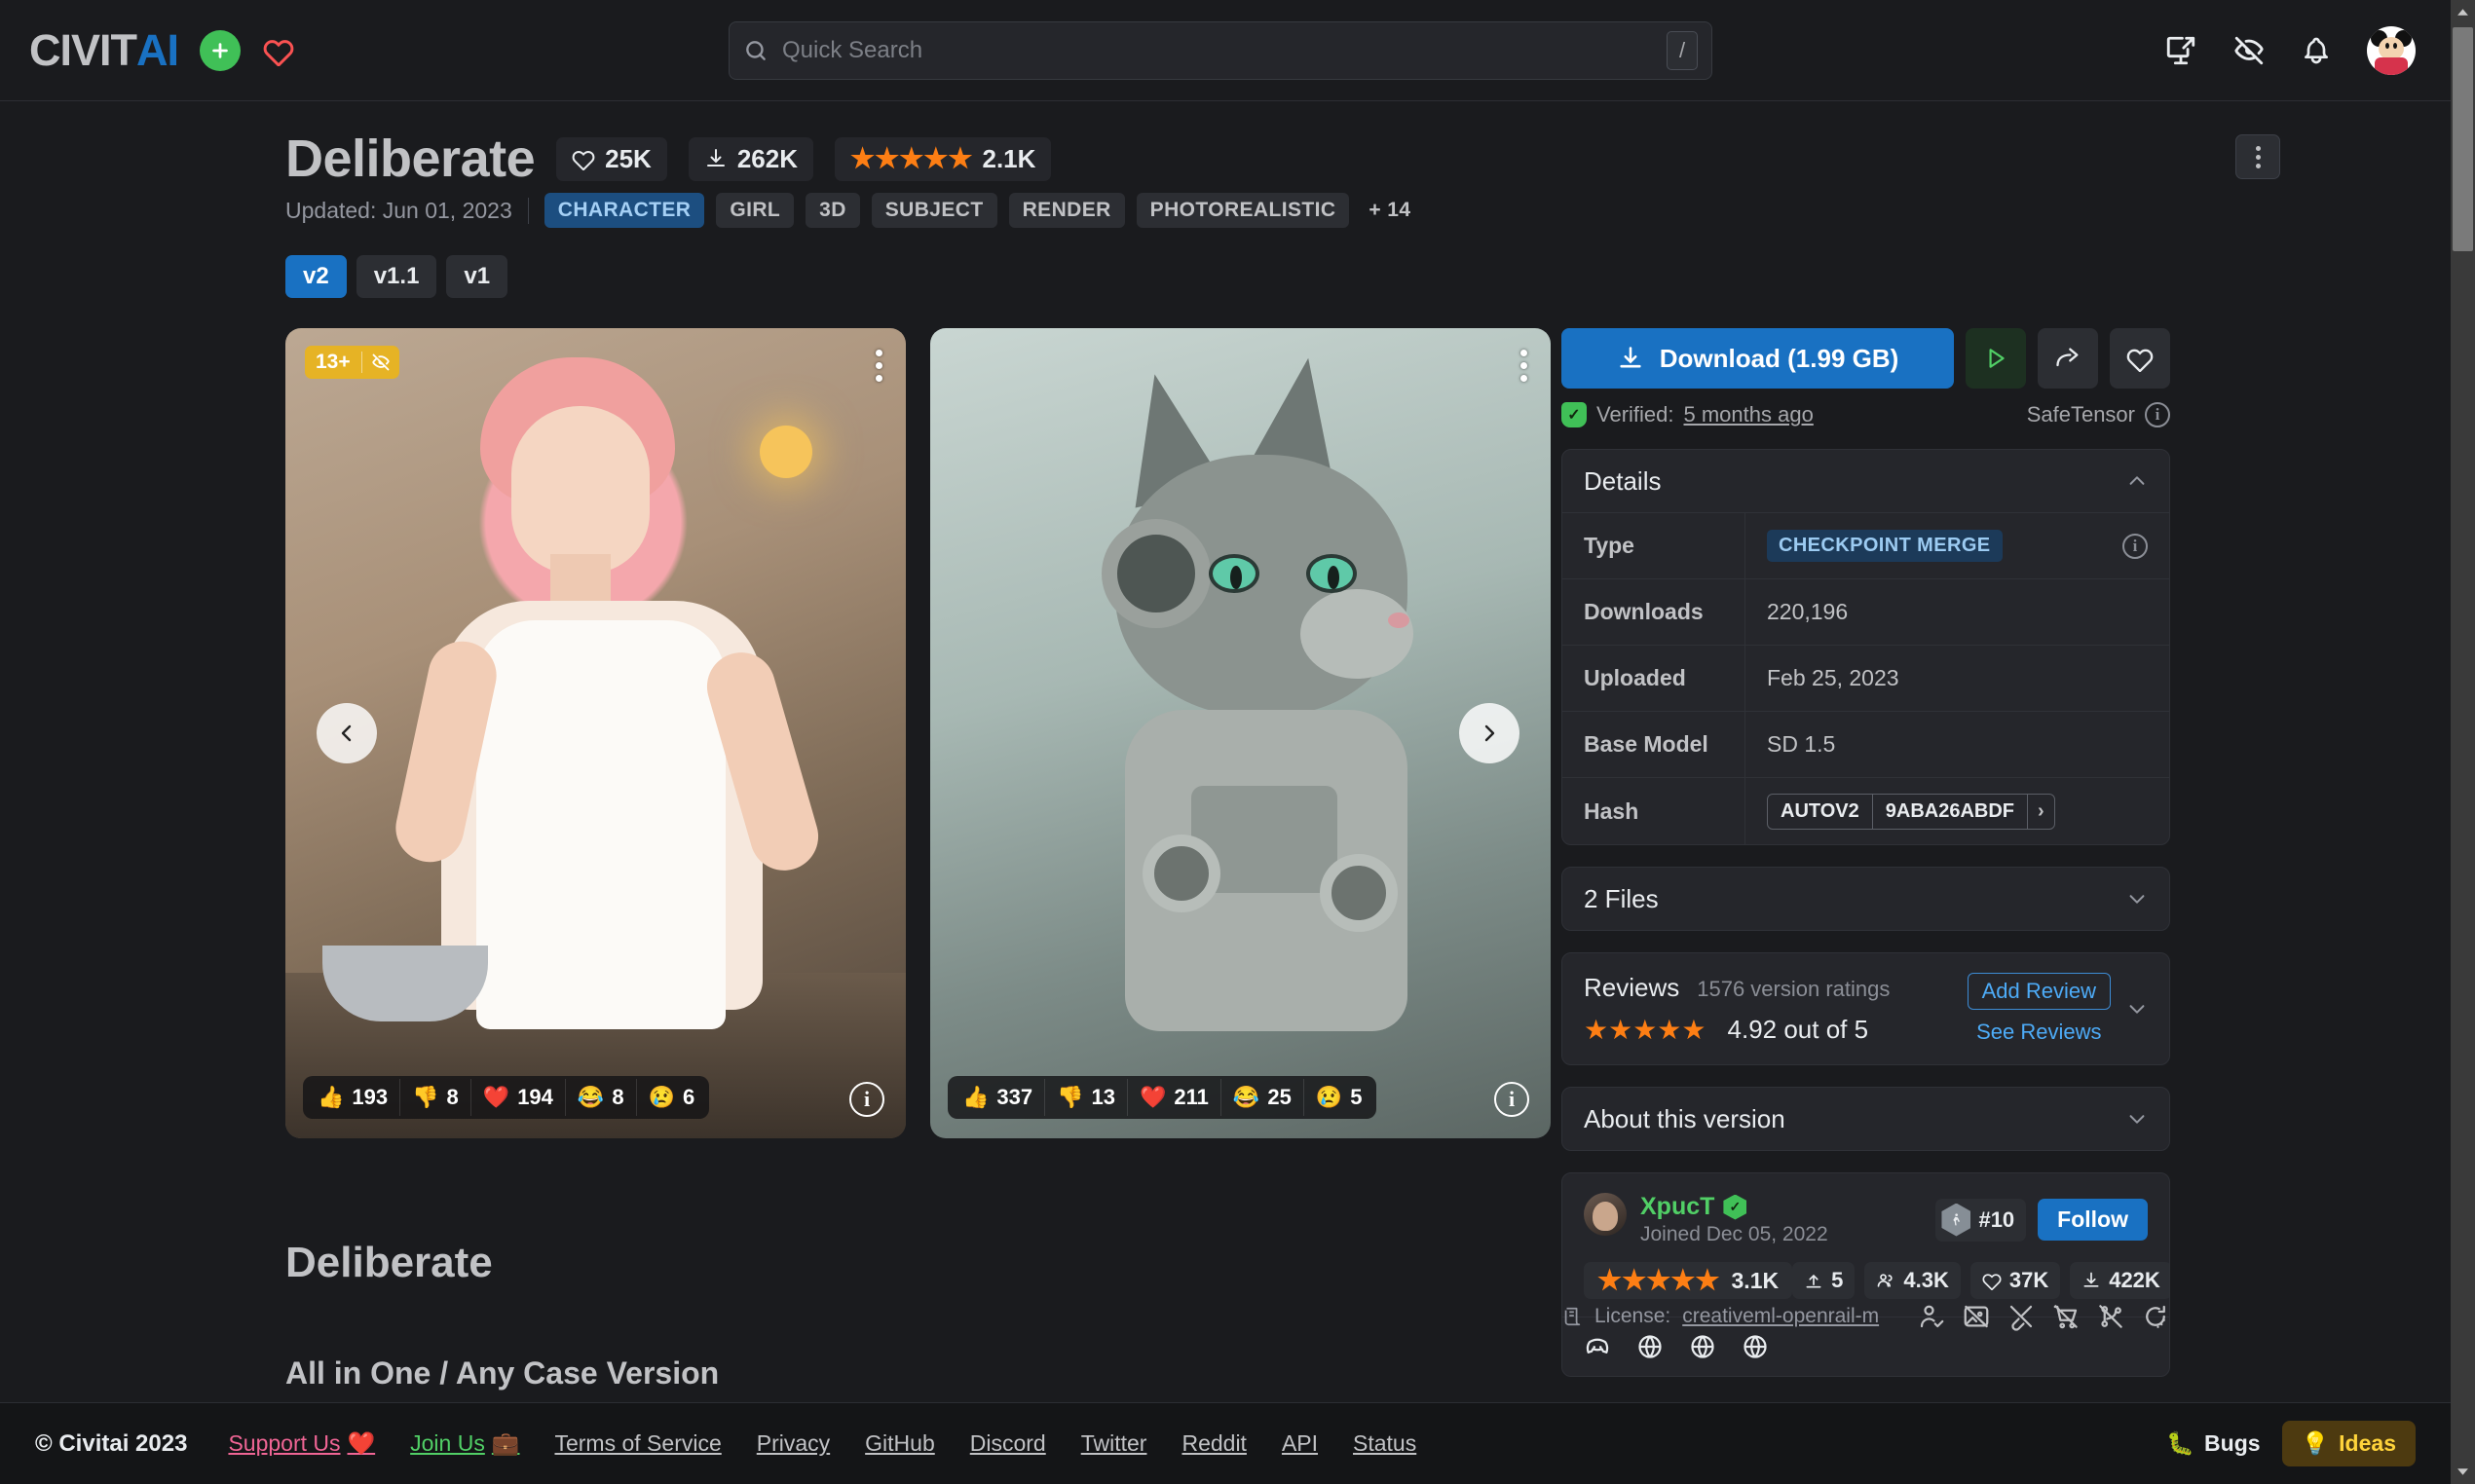 This screenshot has height=1484, width=2475. Describe the element at coordinates (611, 158) in the screenshot. I see `likes-stat: 25K` at that location.